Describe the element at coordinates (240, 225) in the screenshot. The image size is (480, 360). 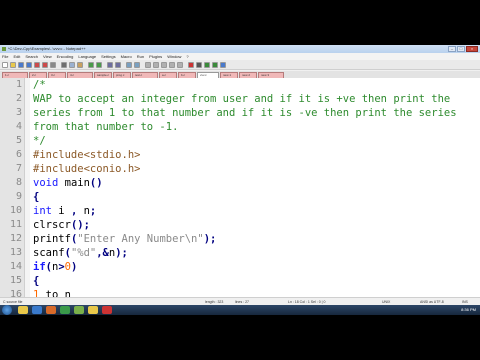
I see `code-line: 11 clrscr();` at that location.